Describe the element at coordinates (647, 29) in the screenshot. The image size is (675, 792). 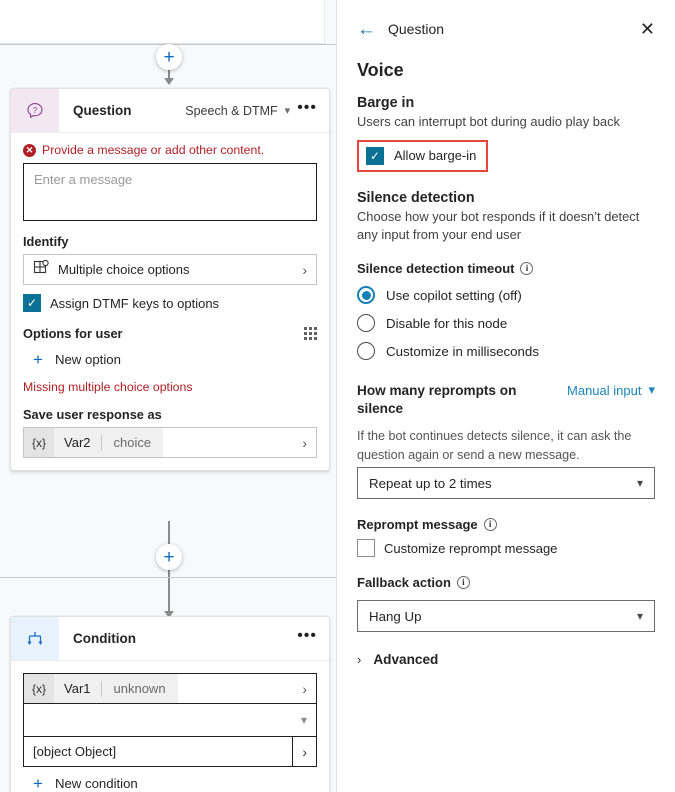
I see `close-icon: ✕` at that location.